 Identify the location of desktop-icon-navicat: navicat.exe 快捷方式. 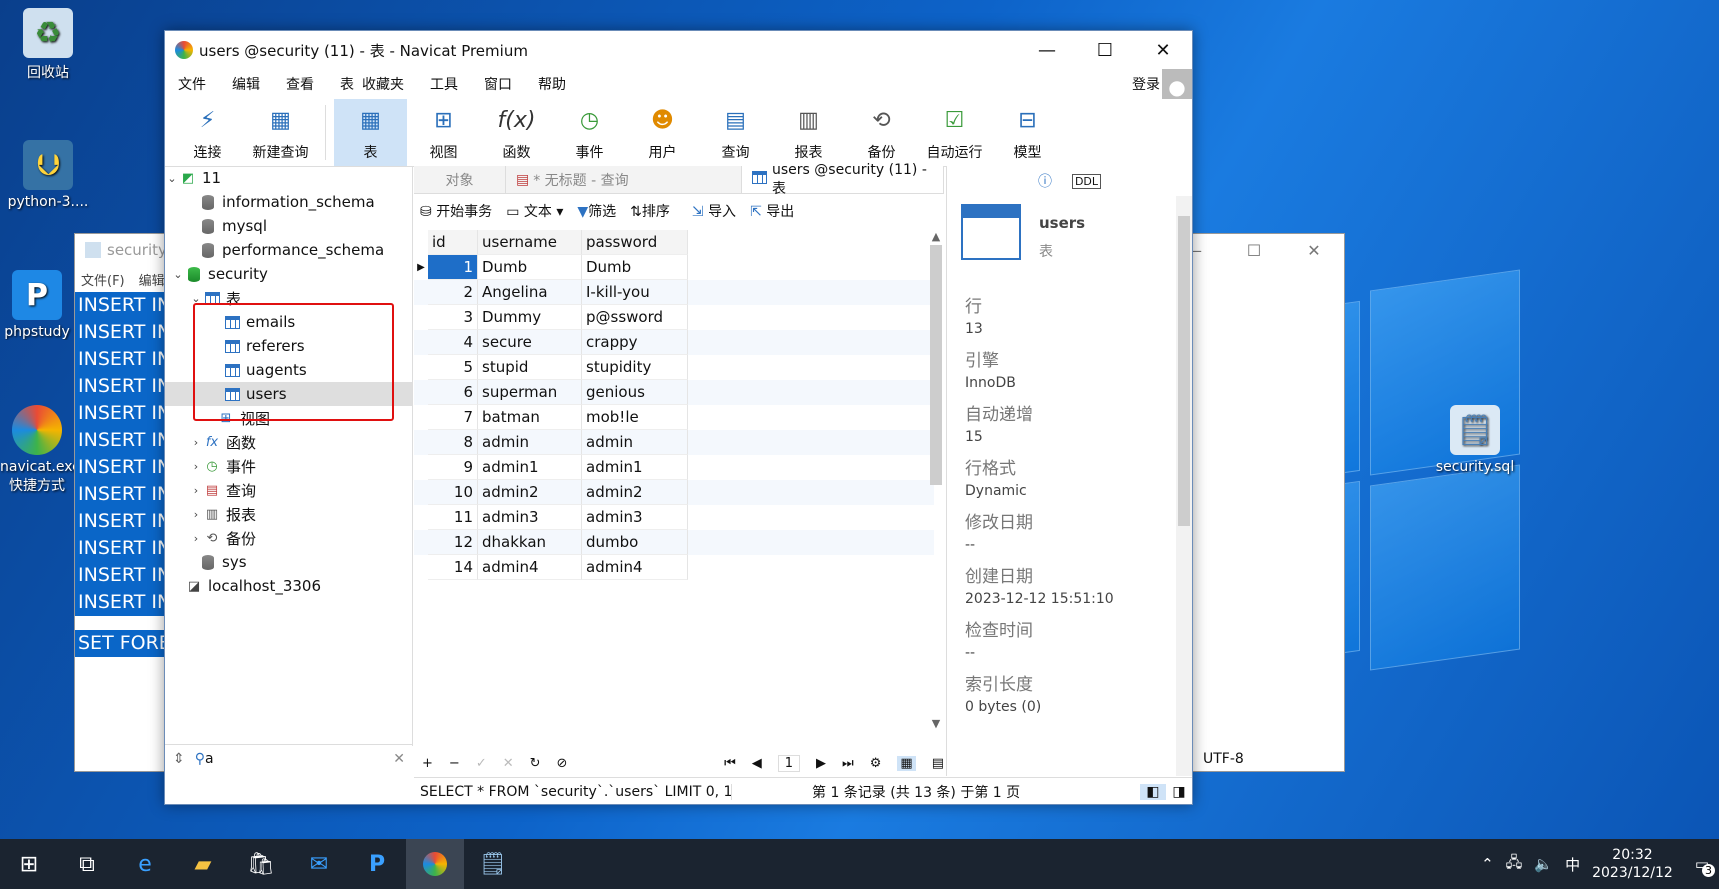
(37, 450).